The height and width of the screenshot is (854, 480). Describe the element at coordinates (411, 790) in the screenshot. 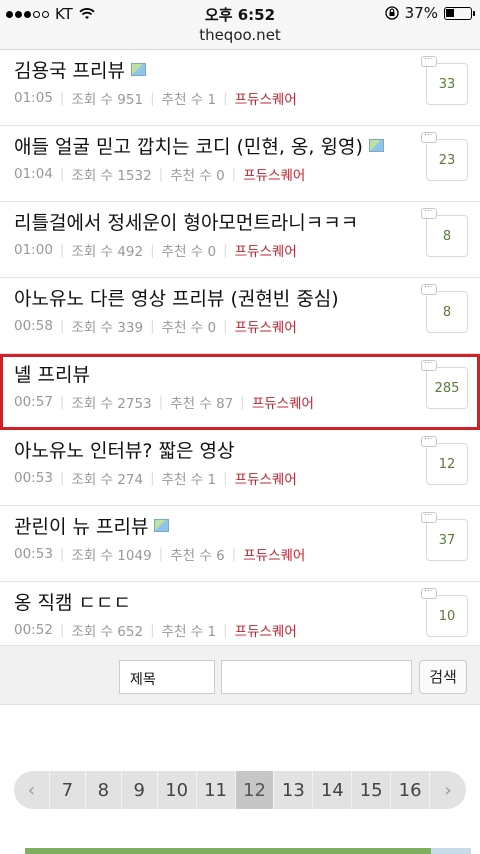

I see `page-link: 16` at that location.